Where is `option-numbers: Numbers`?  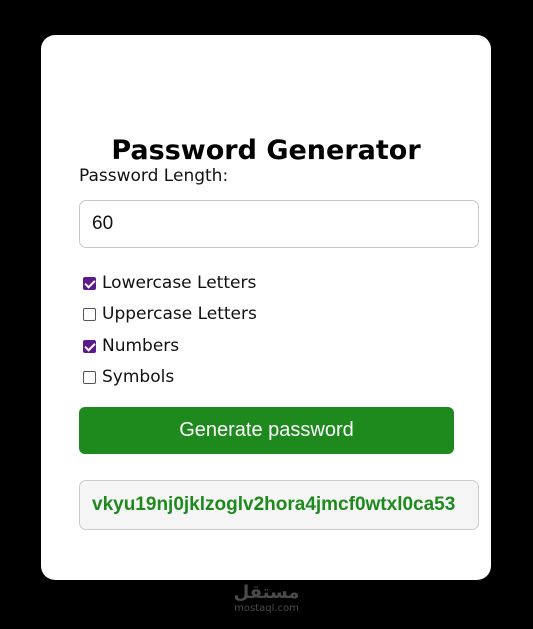
option-numbers: Numbers is located at coordinates (131, 346).